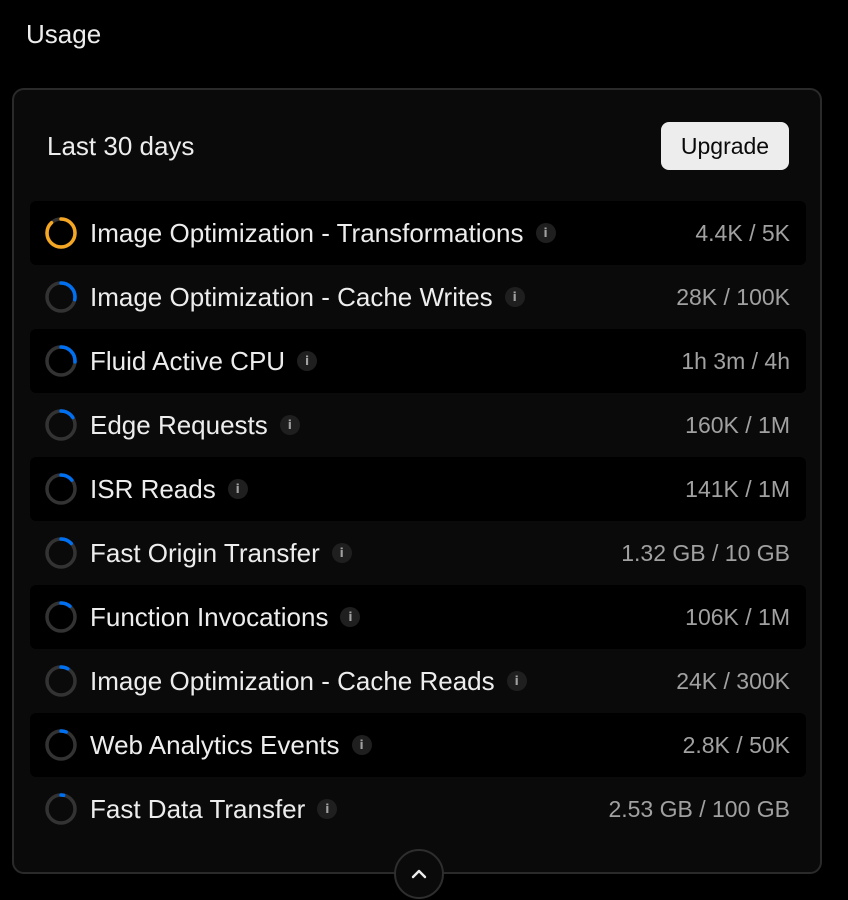  I want to click on usage-value: 141K / 1M, so click(737, 489).